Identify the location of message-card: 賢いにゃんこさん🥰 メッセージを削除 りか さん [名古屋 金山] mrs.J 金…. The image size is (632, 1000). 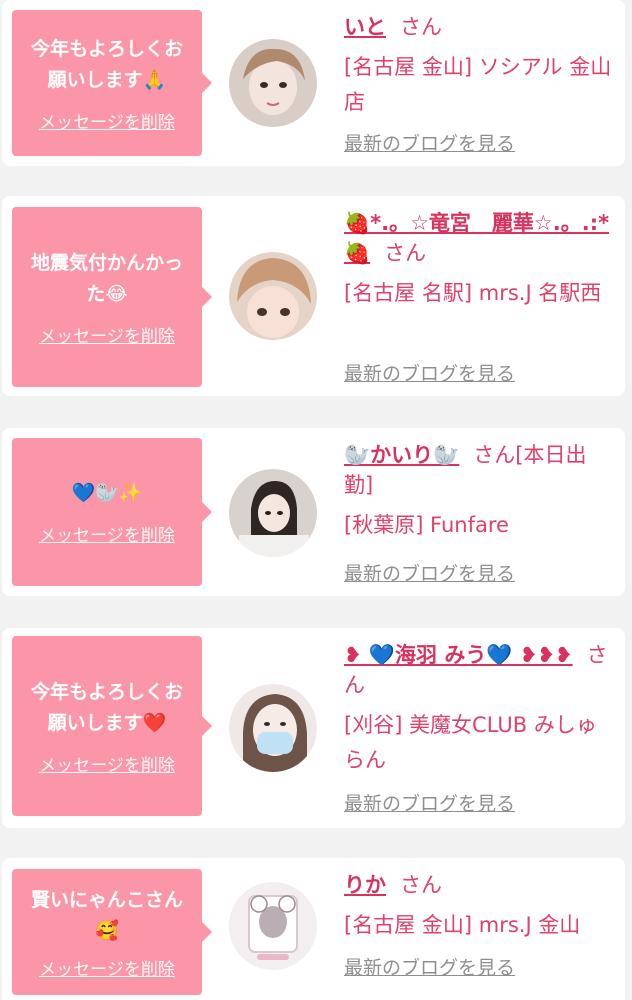
(313, 929).